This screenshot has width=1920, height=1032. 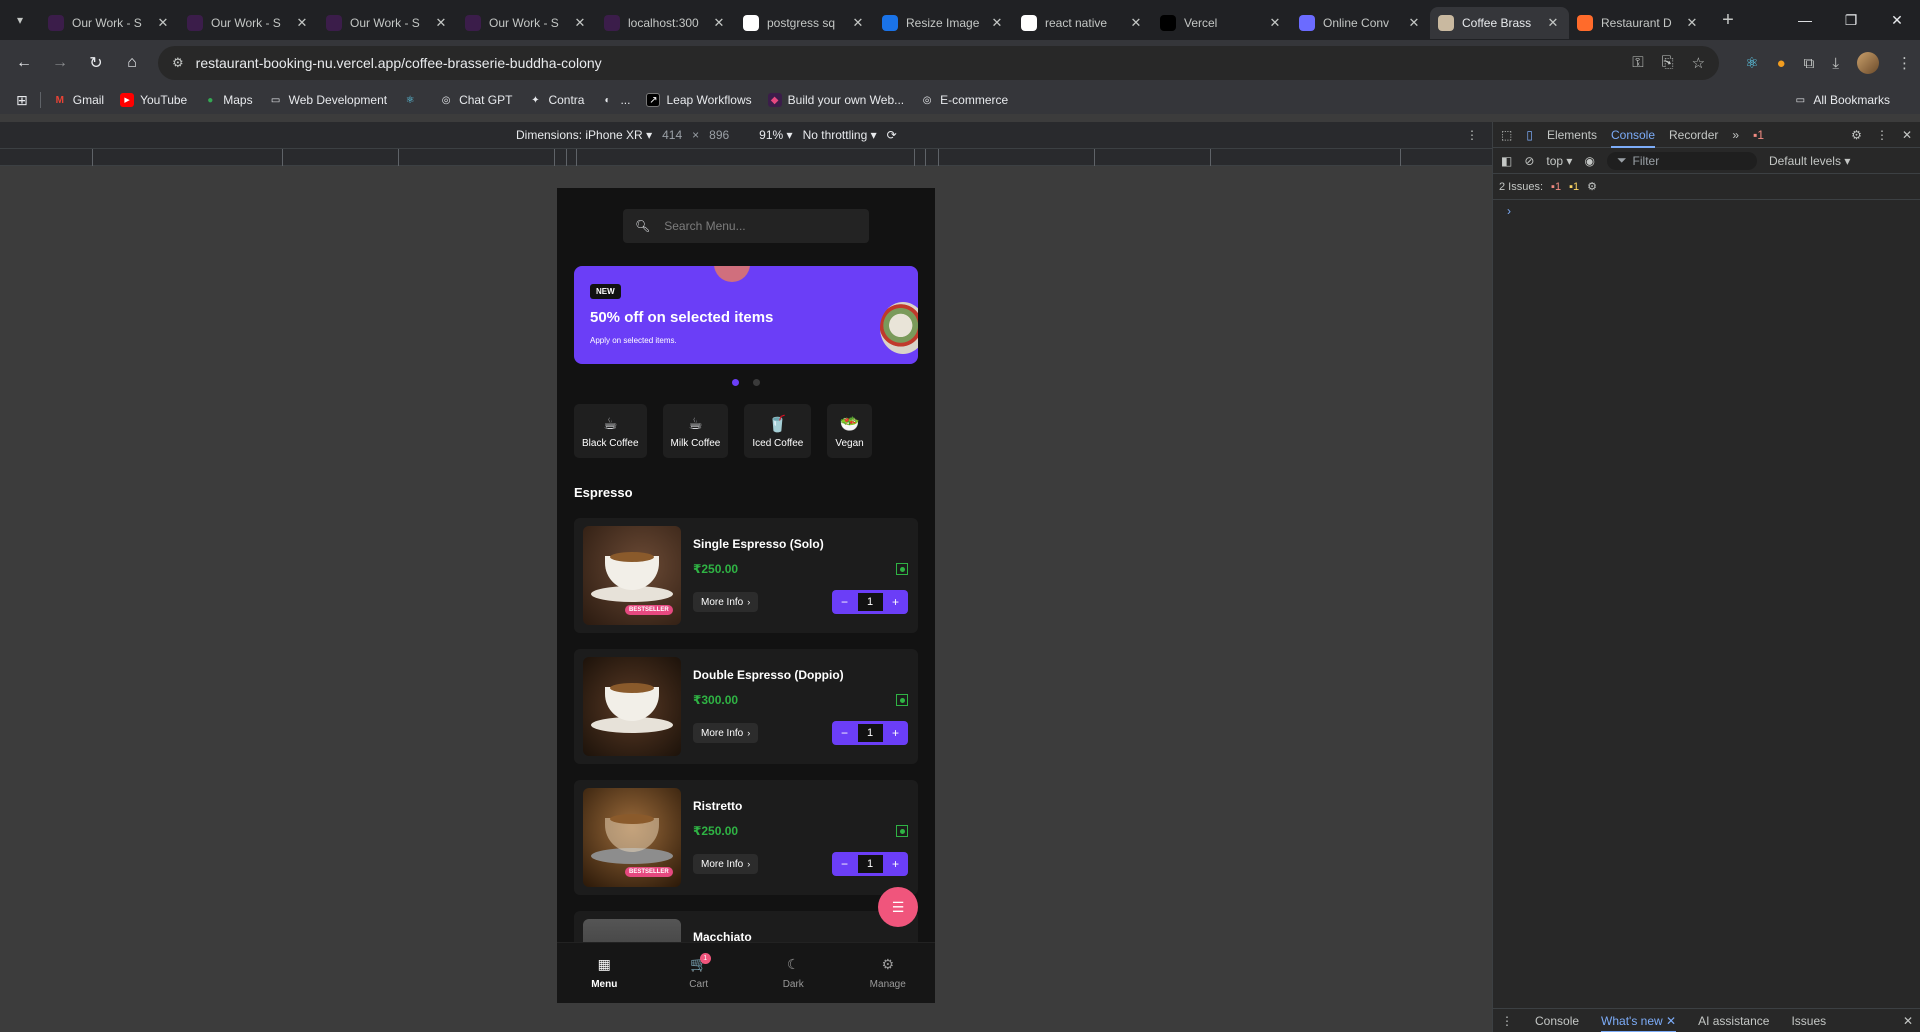 What do you see at coordinates (328, 100) in the screenshot?
I see `bookmark-web-development: ▭ Web Development` at bounding box center [328, 100].